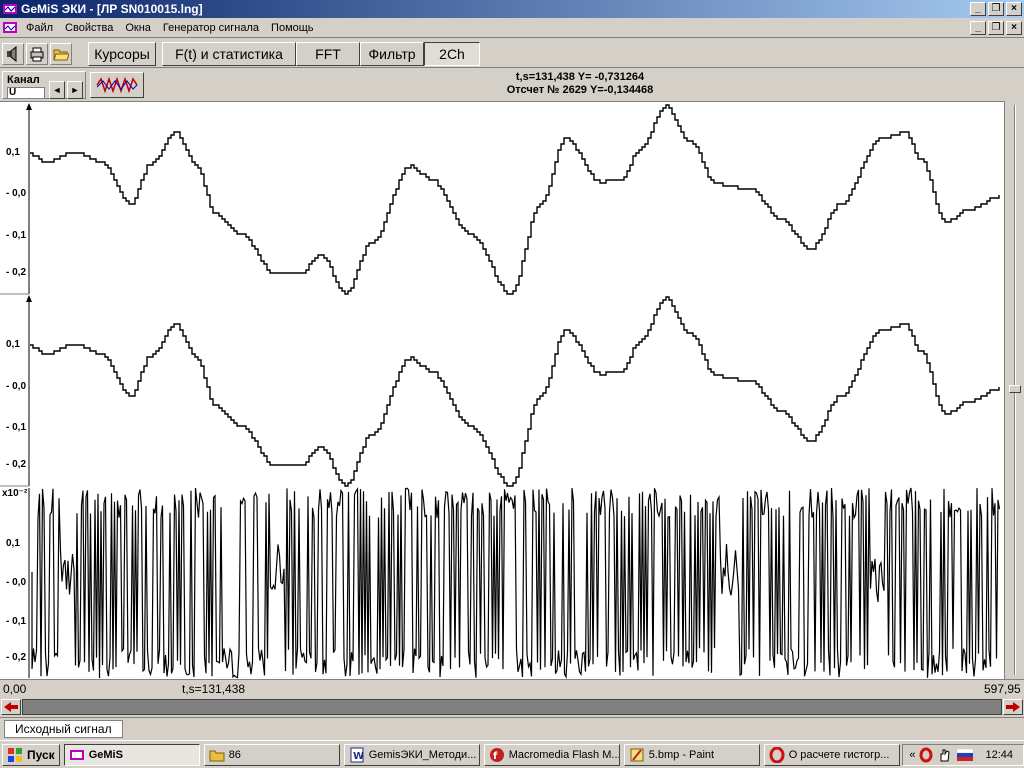 This screenshot has width=1024, height=768. I want to click on document-window-buttons: _ ❐ ×, so click(997, 27).